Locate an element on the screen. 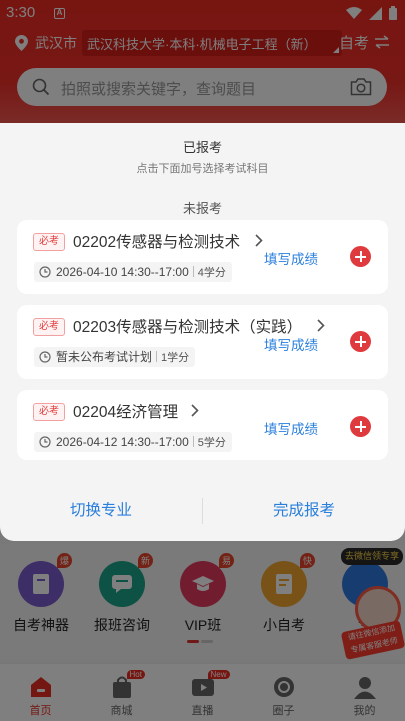  course-name: 02204经济管理 is located at coordinates (125, 411).